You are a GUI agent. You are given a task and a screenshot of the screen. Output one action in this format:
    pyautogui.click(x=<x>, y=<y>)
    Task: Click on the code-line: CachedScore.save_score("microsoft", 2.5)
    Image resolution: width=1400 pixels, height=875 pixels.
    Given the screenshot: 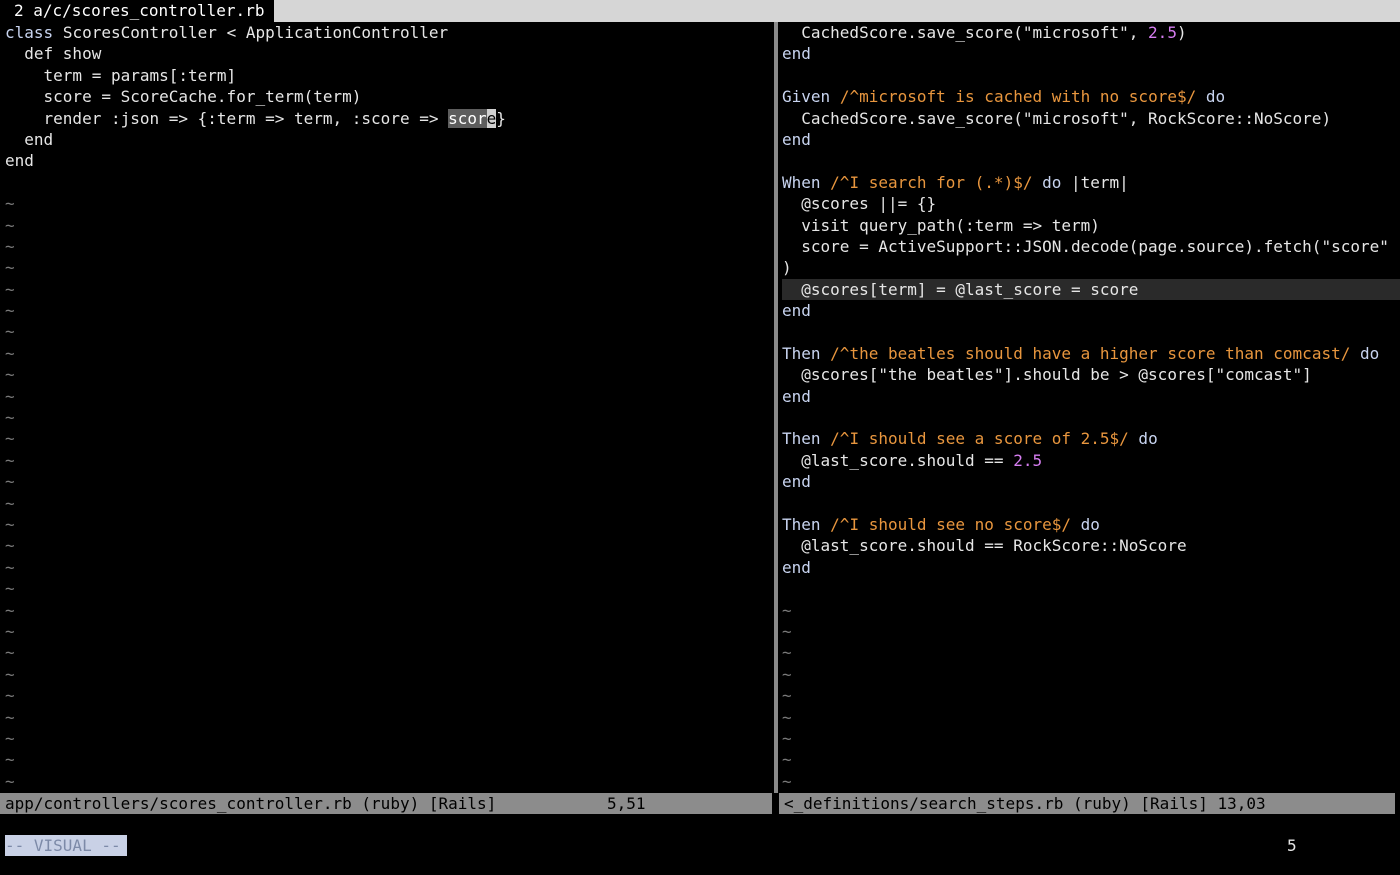 What is the action you would take?
    pyautogui.click(x=984, y=32)
    